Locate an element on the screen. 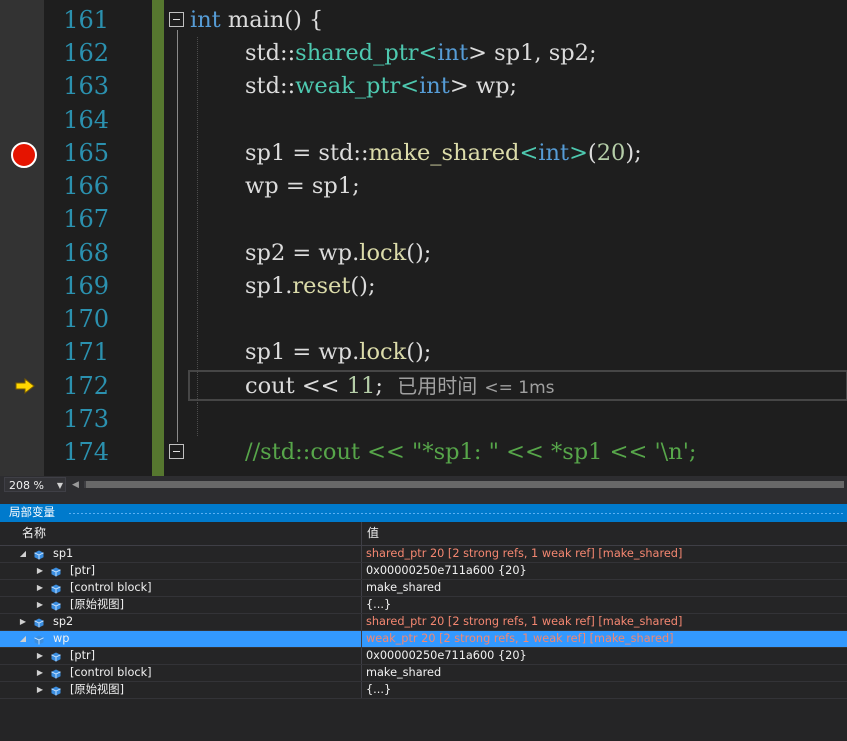 Image resolution: width=847 pixels, height=741 pixels. line-number: 169 is located at coordinates (86, 286).